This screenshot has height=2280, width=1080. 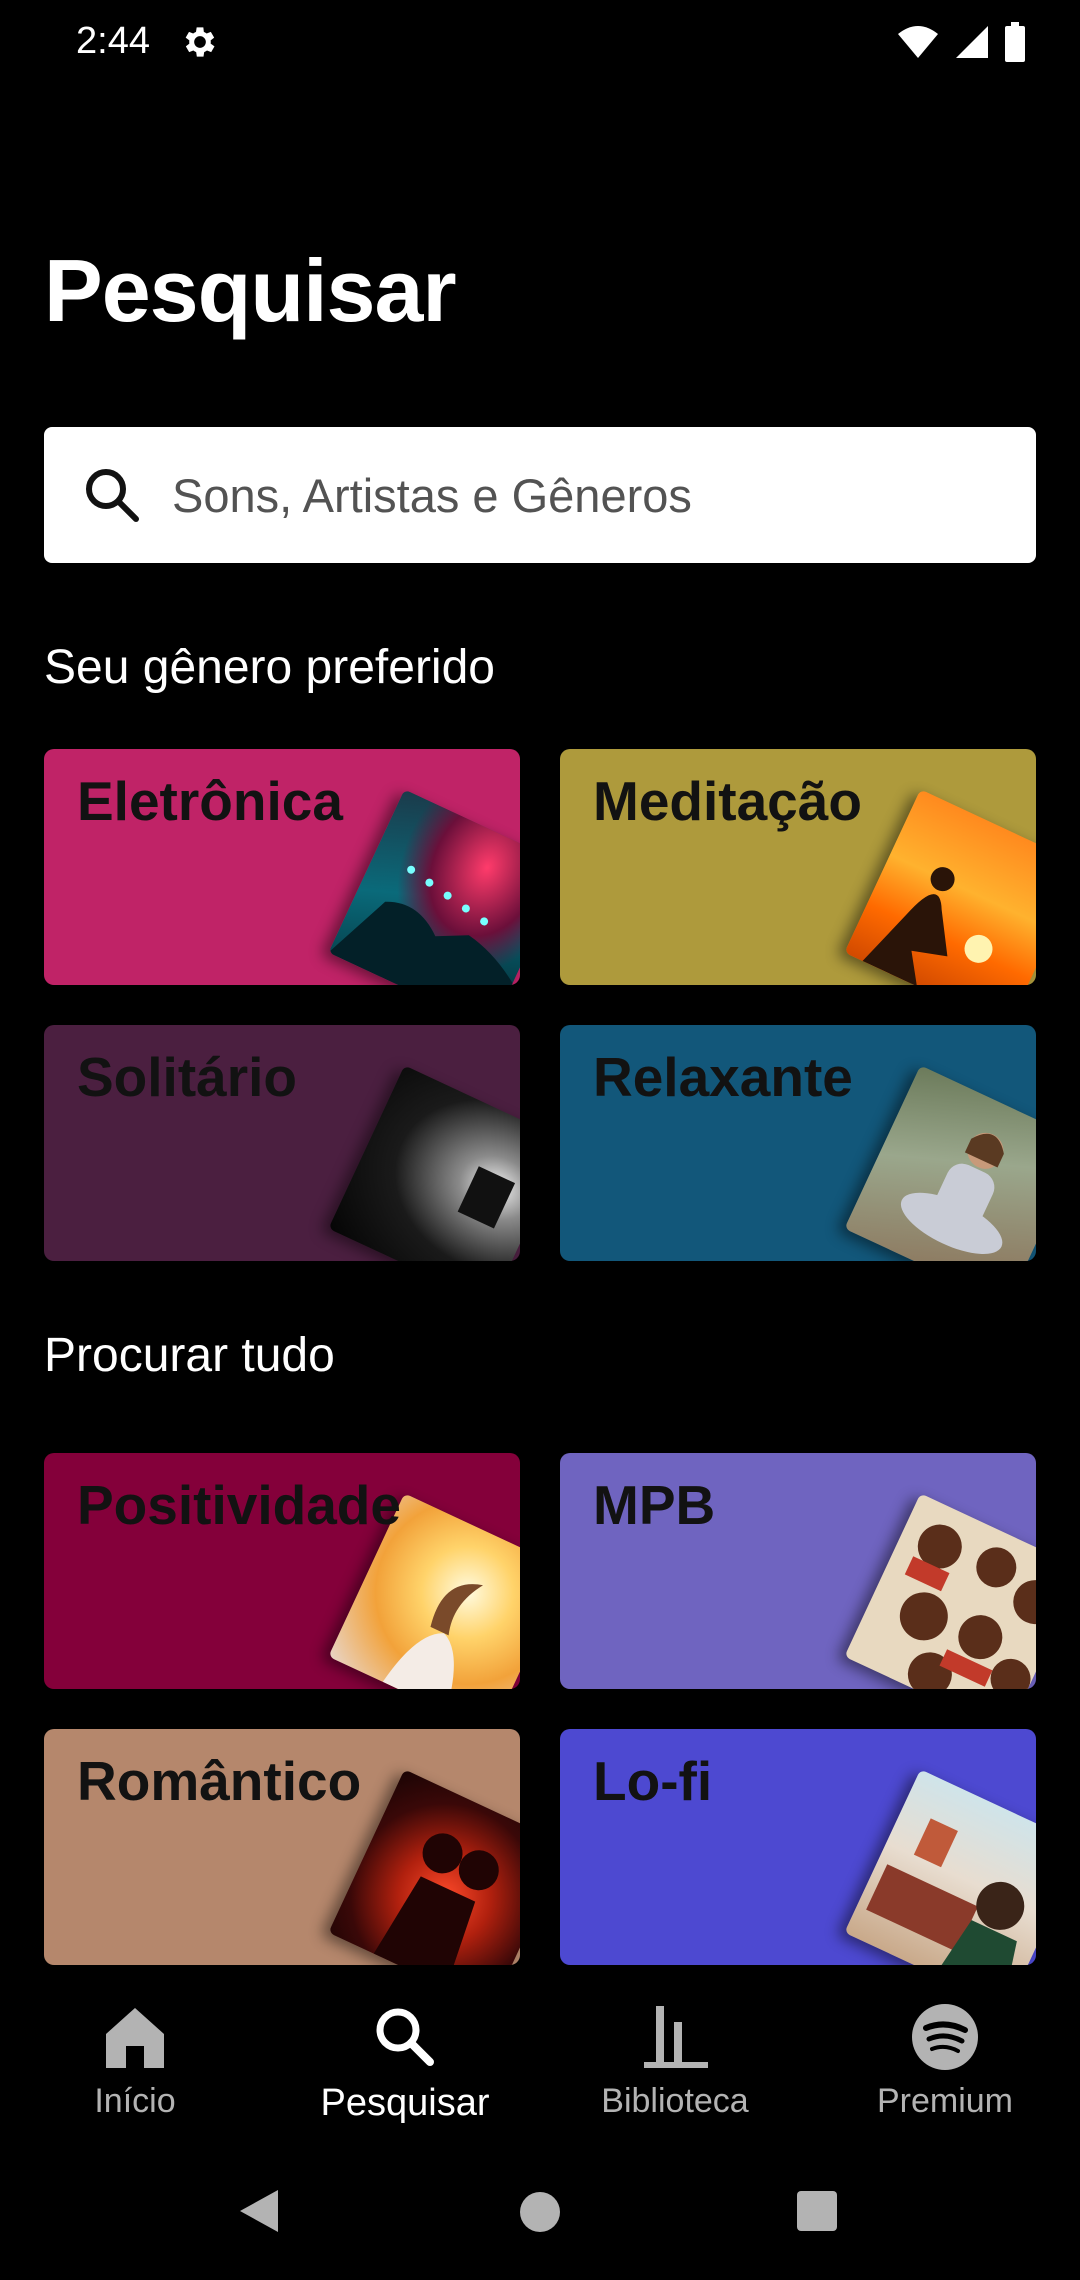 What do you see at coordinates (187, 1077) in the screenshot?
I see `genre-card-label: Solitário` at bounding box center [187, 1077].